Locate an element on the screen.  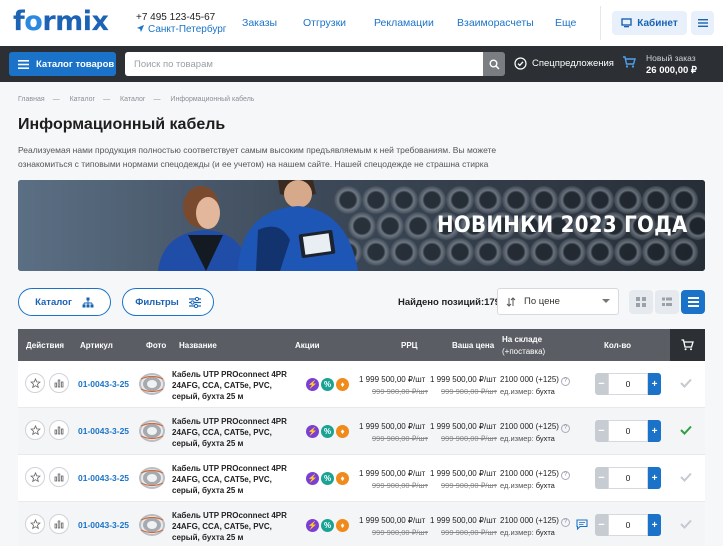
search-icon is located at coordinates (494, 64).